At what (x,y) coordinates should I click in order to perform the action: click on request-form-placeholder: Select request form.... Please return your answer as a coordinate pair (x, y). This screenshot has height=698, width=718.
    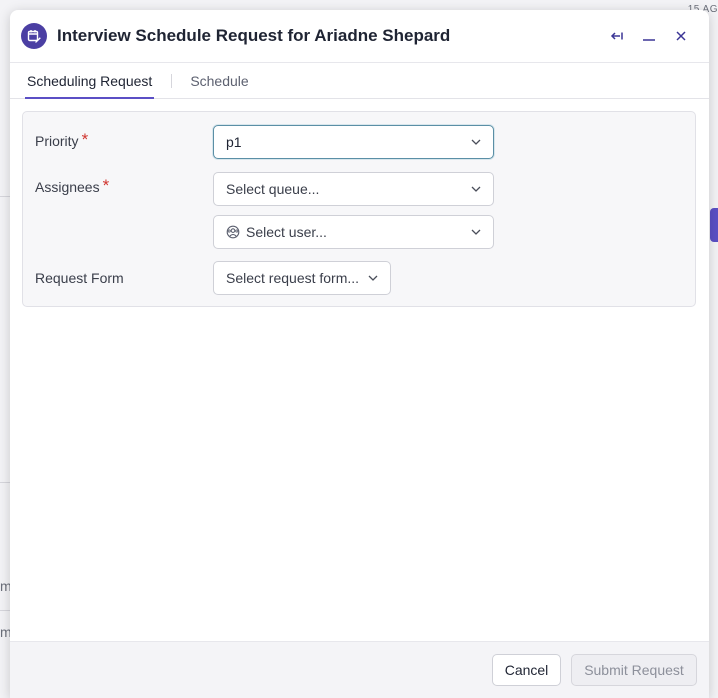
    Looking at the image, I should click on (293, 278).